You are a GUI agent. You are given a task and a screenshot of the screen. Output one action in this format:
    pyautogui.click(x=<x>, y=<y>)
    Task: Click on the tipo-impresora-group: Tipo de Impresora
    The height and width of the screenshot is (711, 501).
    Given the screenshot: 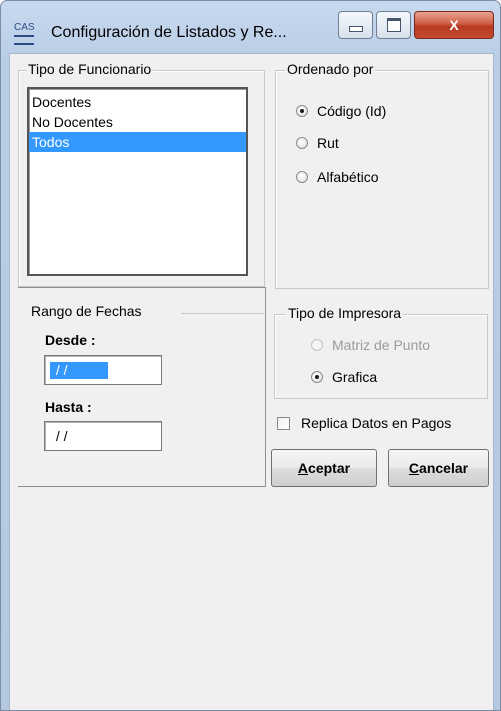 What is the action you would take?
    pyautogui.click(x=381, y=352)
    